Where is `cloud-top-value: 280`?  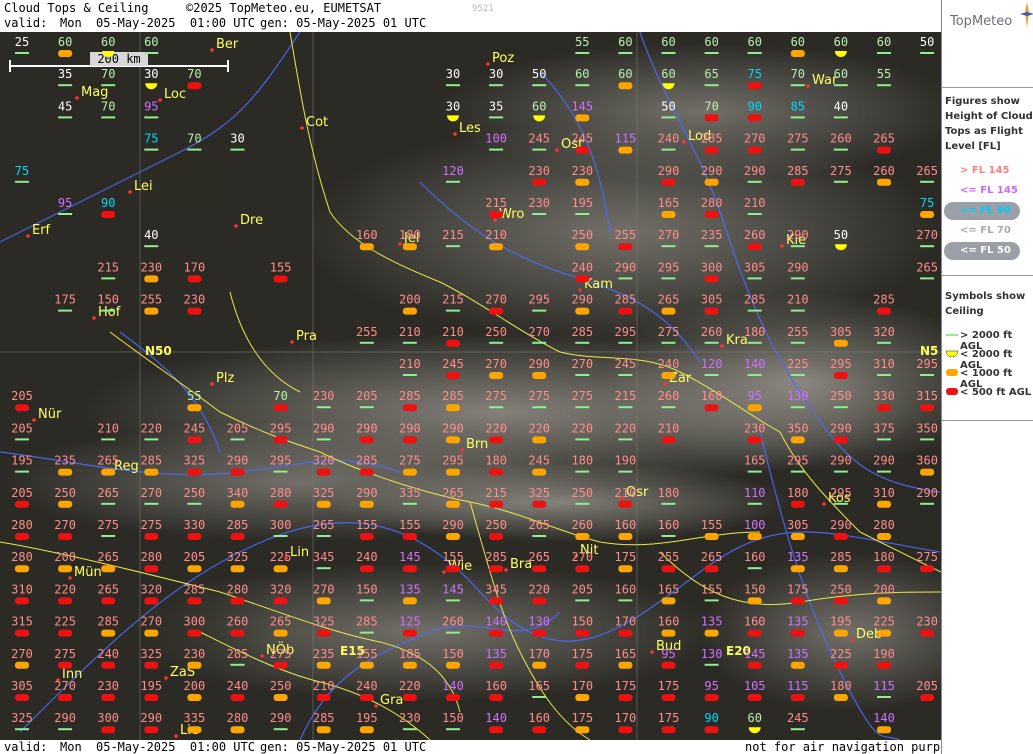
cloud-top-value: 280 is located at coordinates (22, 557).